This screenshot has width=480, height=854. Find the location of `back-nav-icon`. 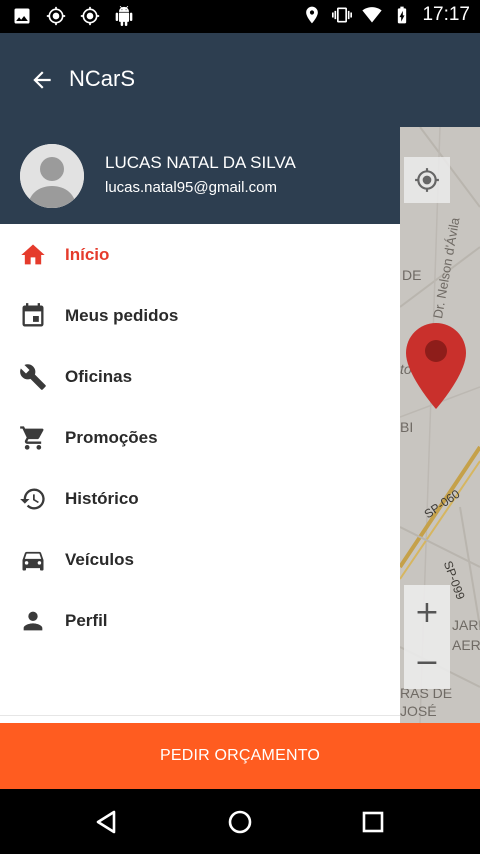

back-nav-icon is located at coordinates (107, 822).